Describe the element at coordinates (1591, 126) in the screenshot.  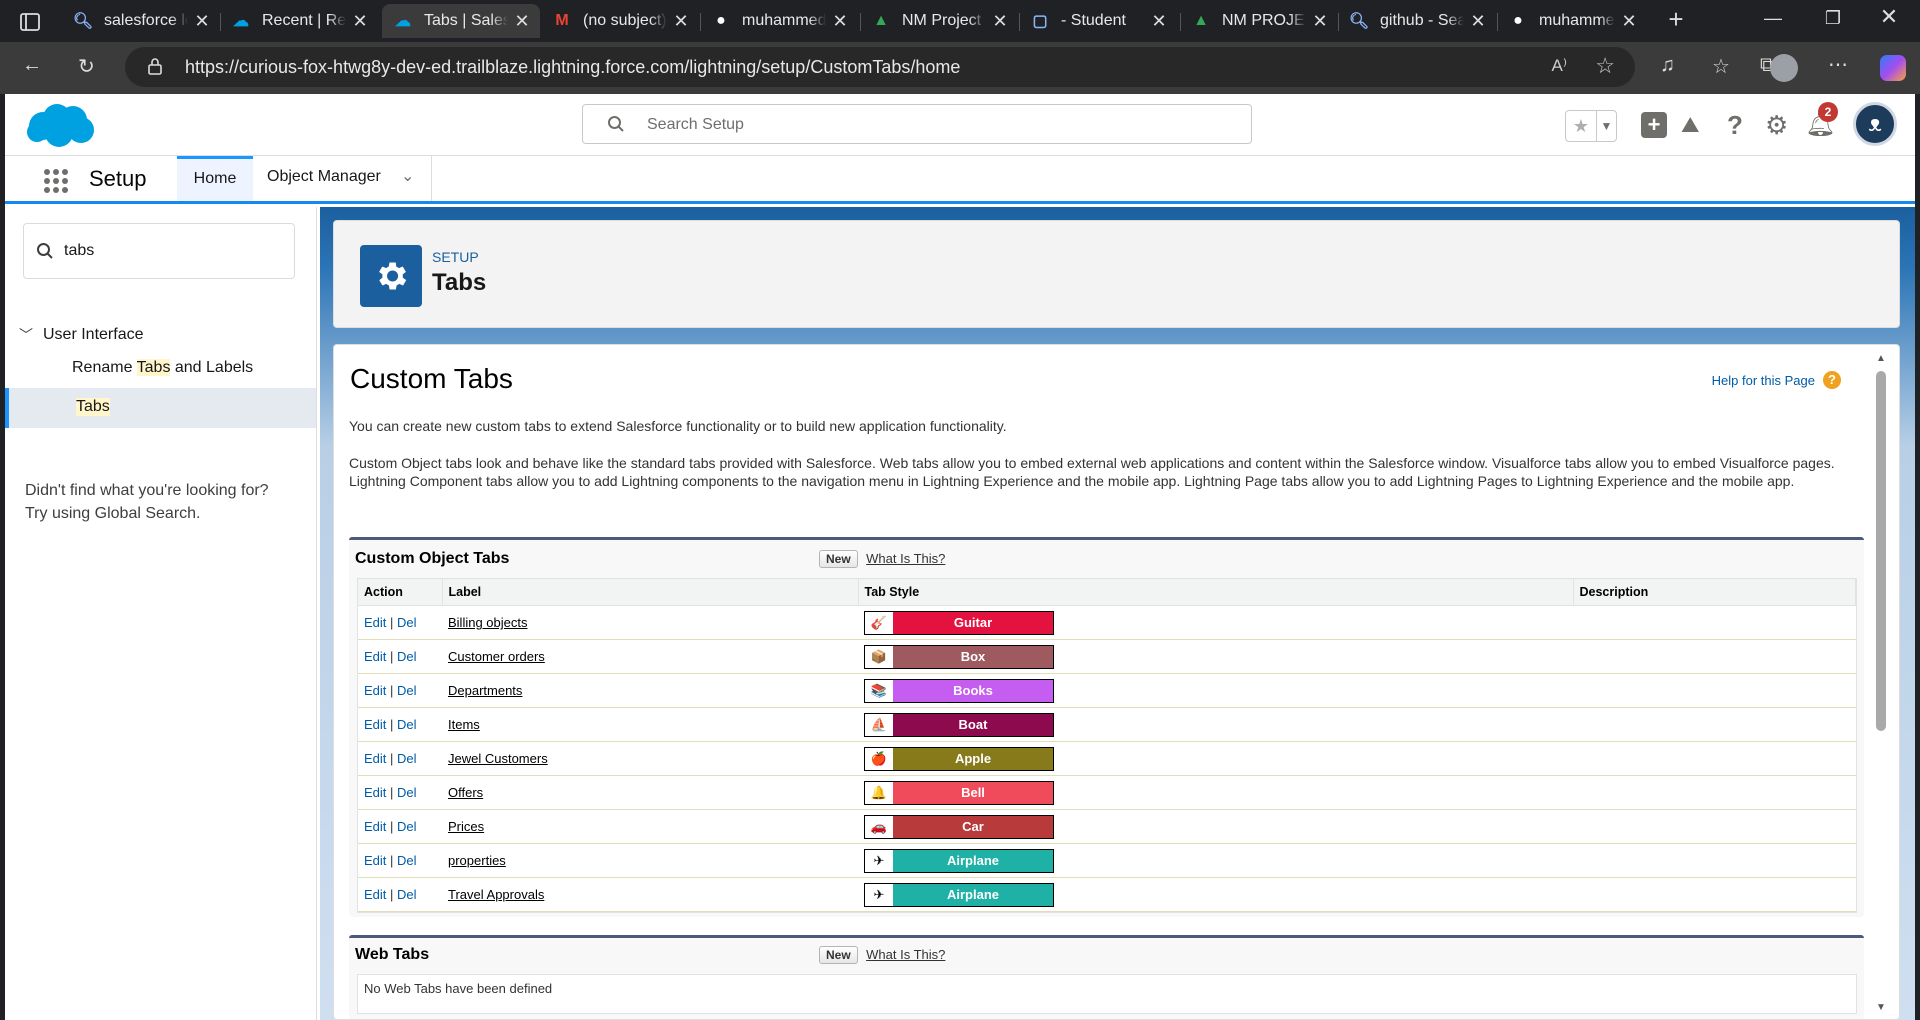
I see `favorites-button: ★ ▼` at that location.